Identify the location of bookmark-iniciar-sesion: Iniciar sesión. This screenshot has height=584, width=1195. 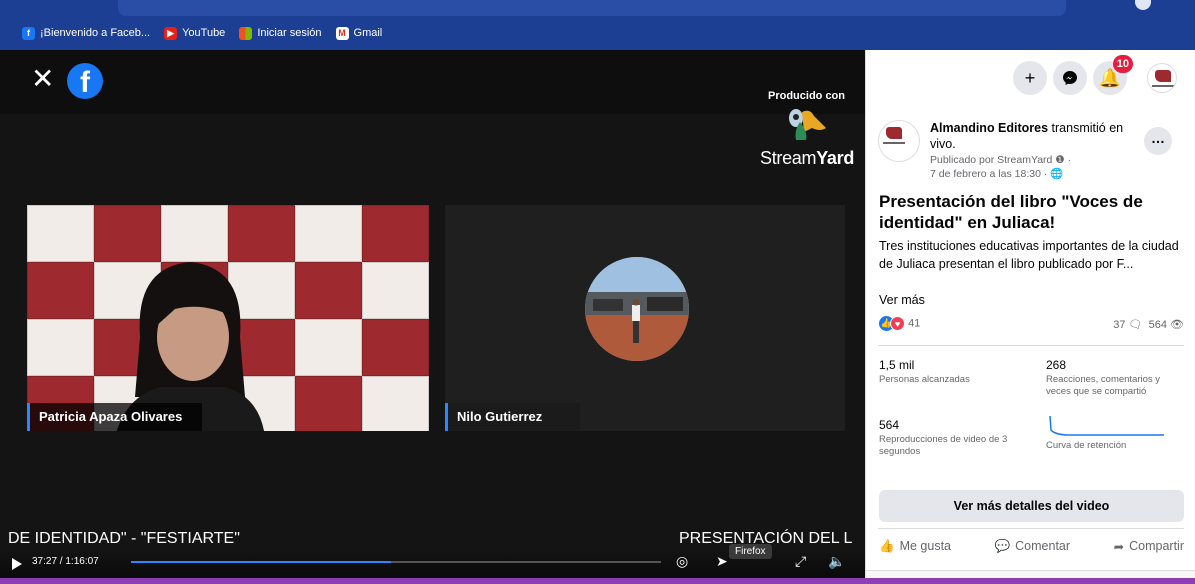
(280, 33).